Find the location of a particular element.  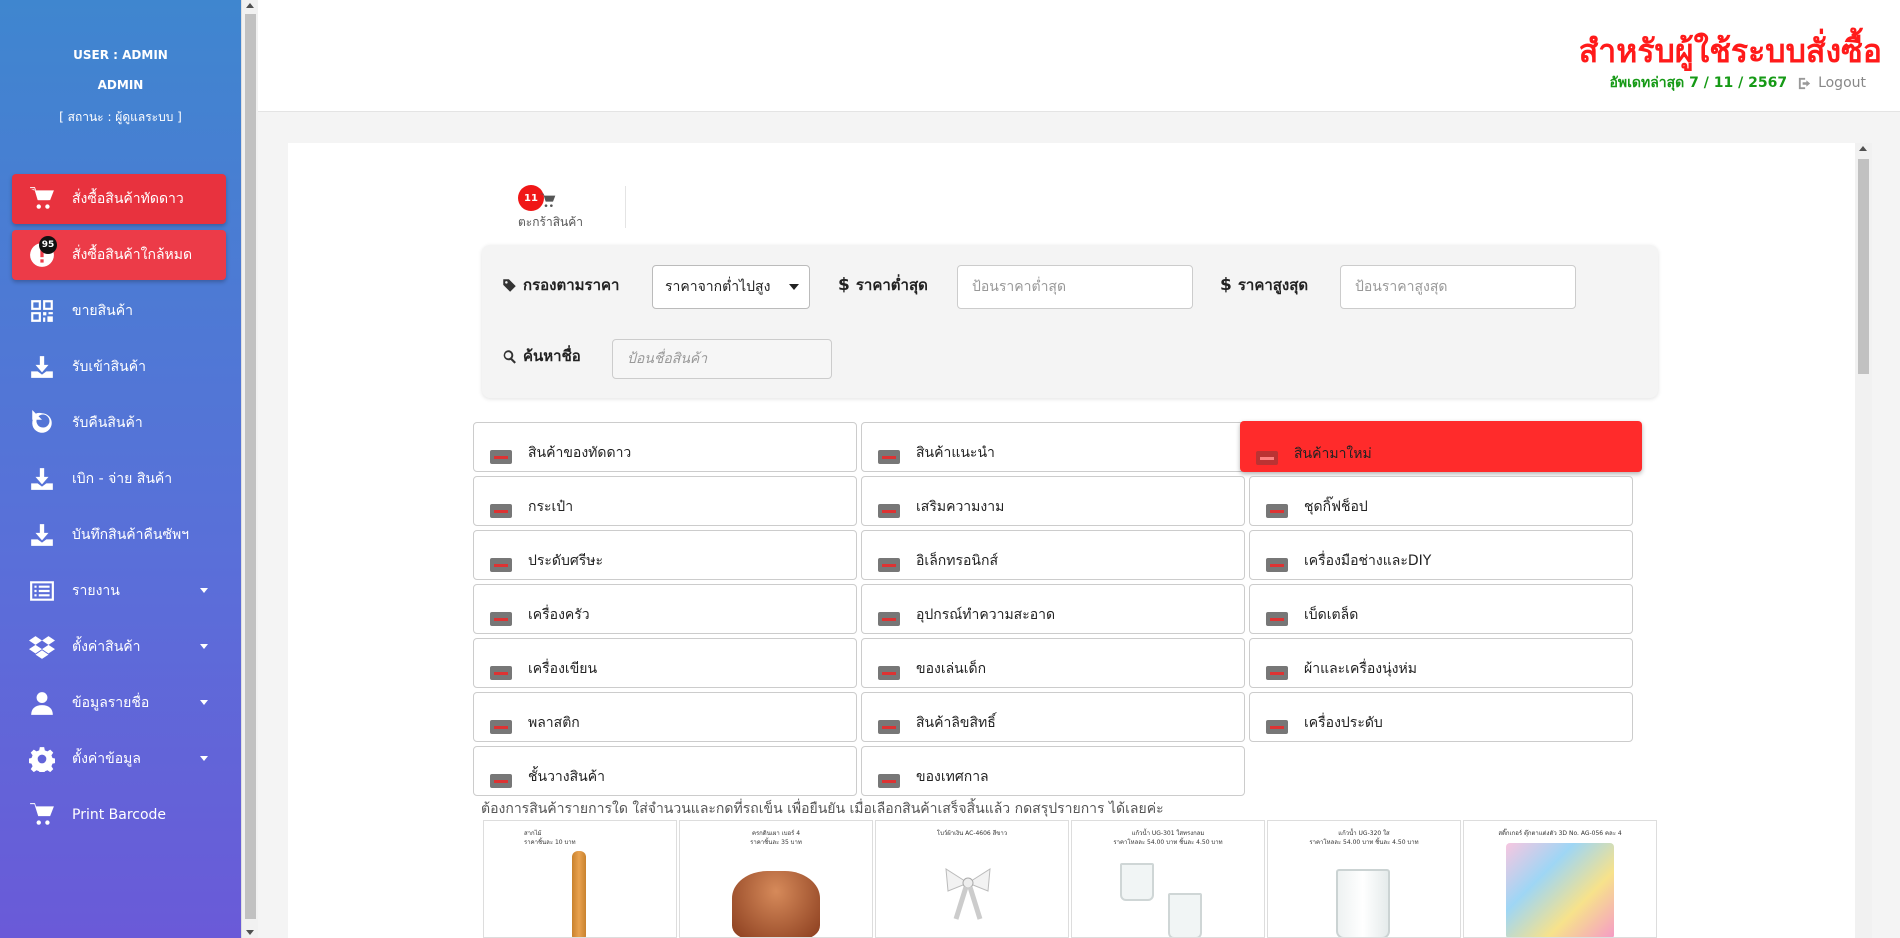

product-card: โบว์ผ้าเงิน AC-4606 สีขาว is located at coordinates (972, 879).